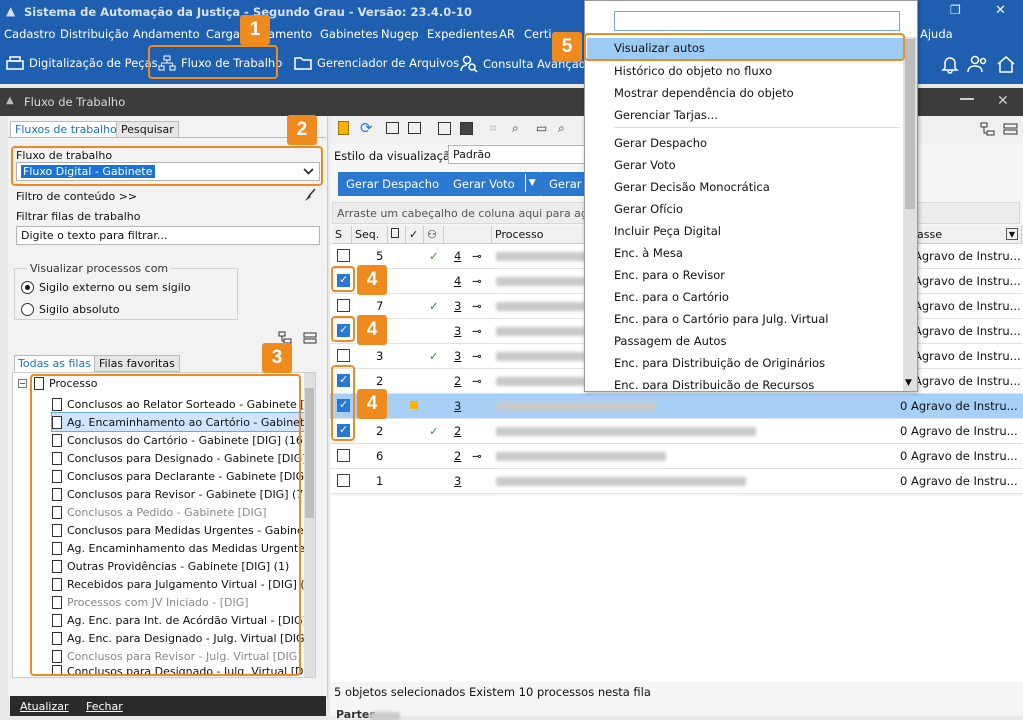  Describe the element at coordinates (106, 287) in the screenshot. I see `radio-sigilo-externo: Sigilo externo ou sem sigilo` at that location.